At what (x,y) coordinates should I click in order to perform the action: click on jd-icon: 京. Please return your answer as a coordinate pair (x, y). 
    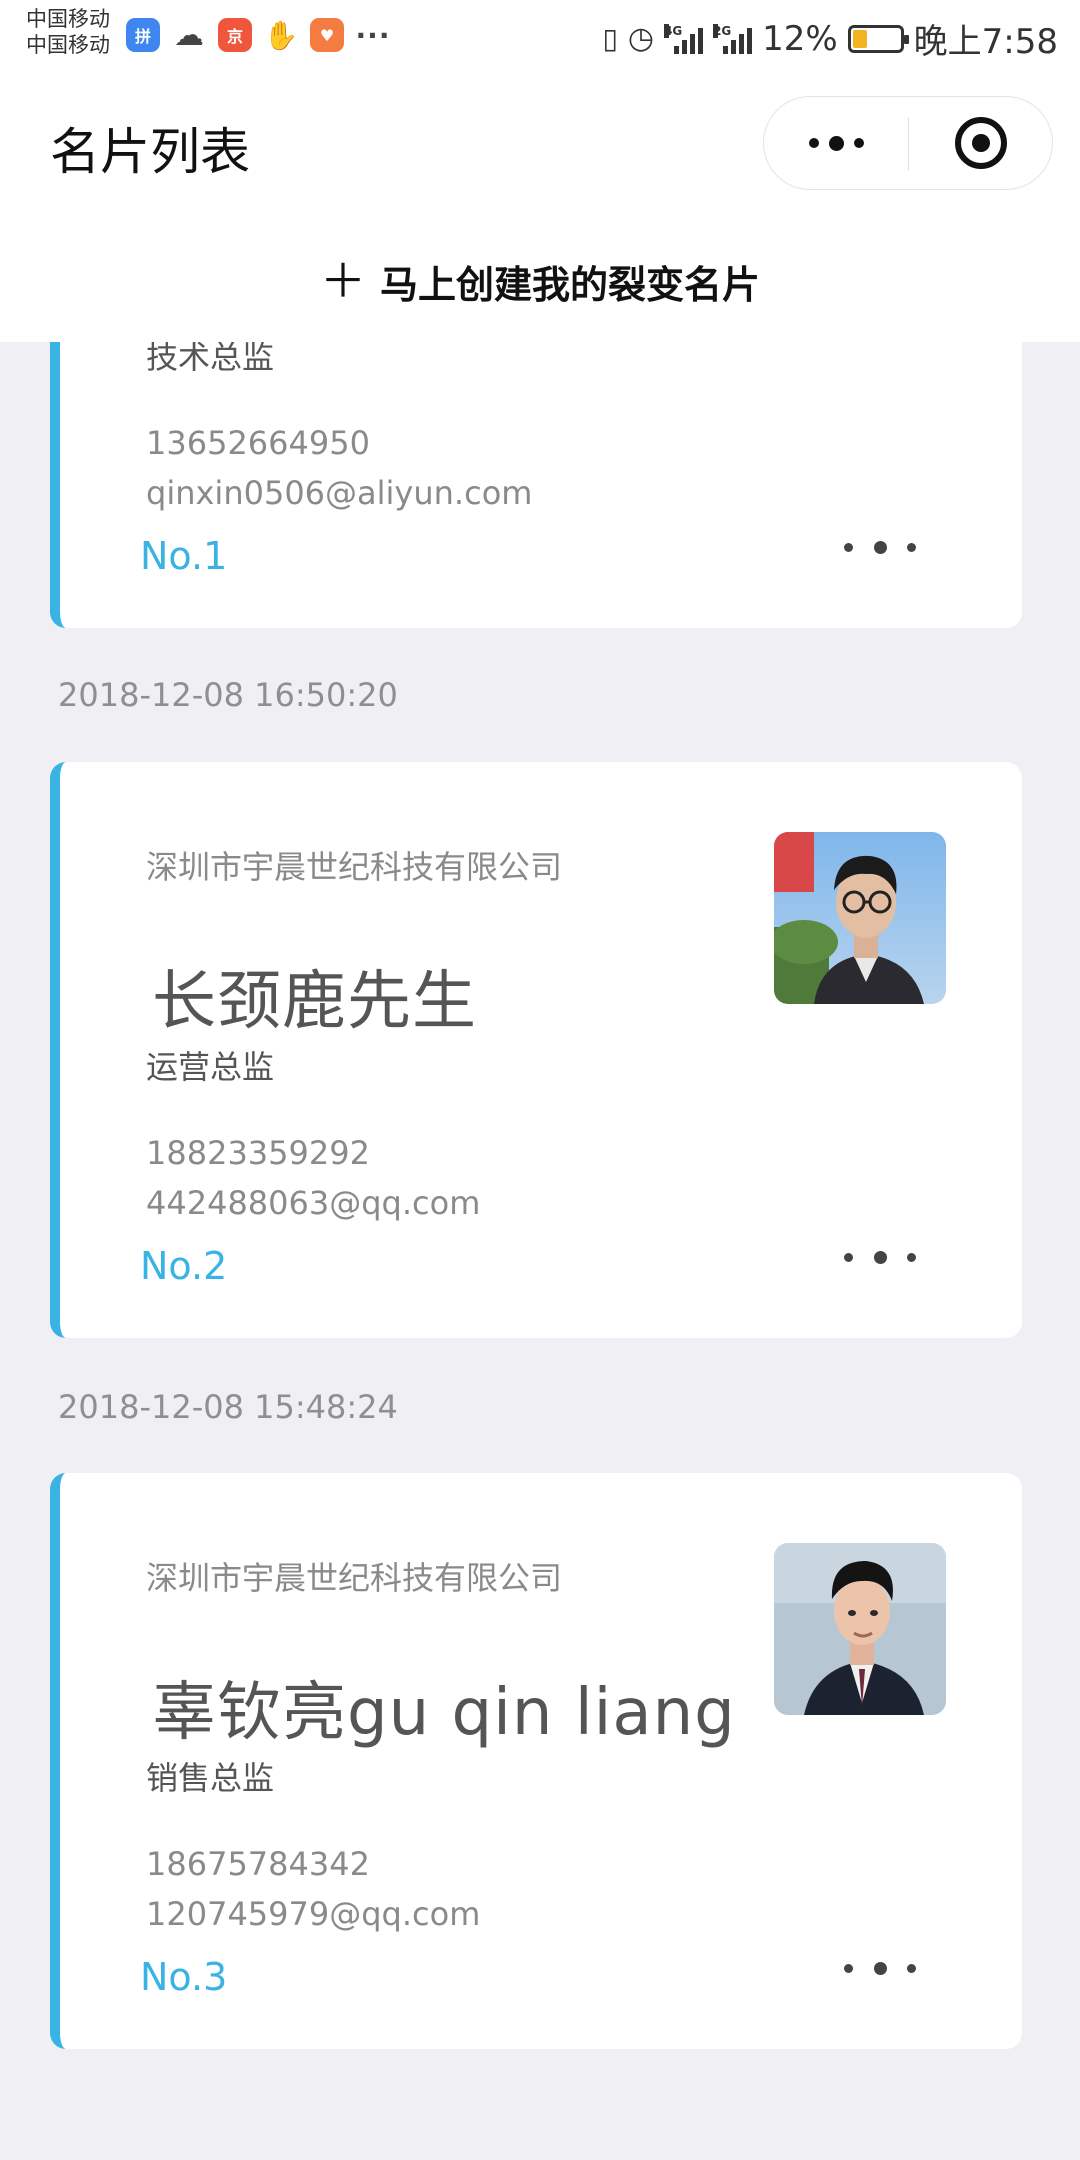
    Looking at the image, I should click on (235, 35).